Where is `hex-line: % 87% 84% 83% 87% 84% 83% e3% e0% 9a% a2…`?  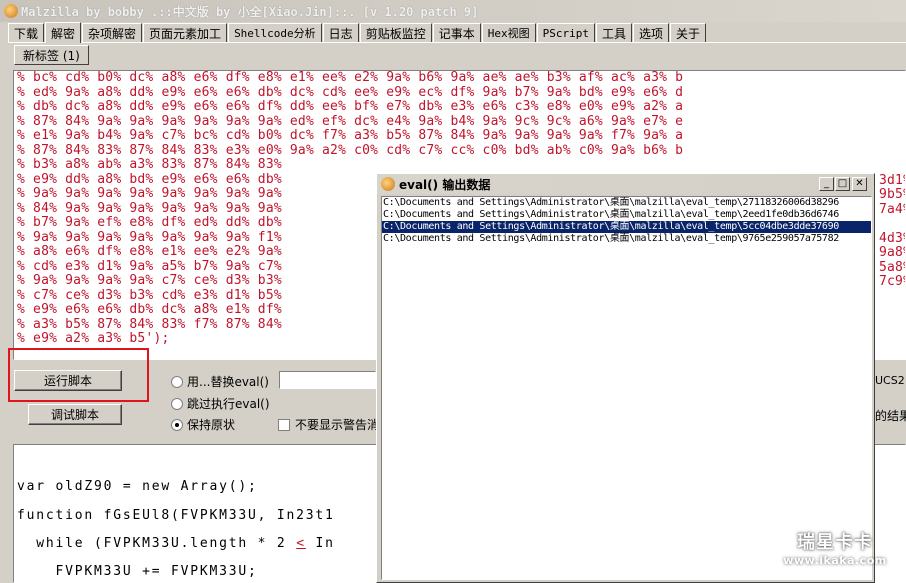 hex-line: % 87% 84% 83% 87% 84% 83% e3% e0% 9a% a2… is located at coordinates (350, 150).